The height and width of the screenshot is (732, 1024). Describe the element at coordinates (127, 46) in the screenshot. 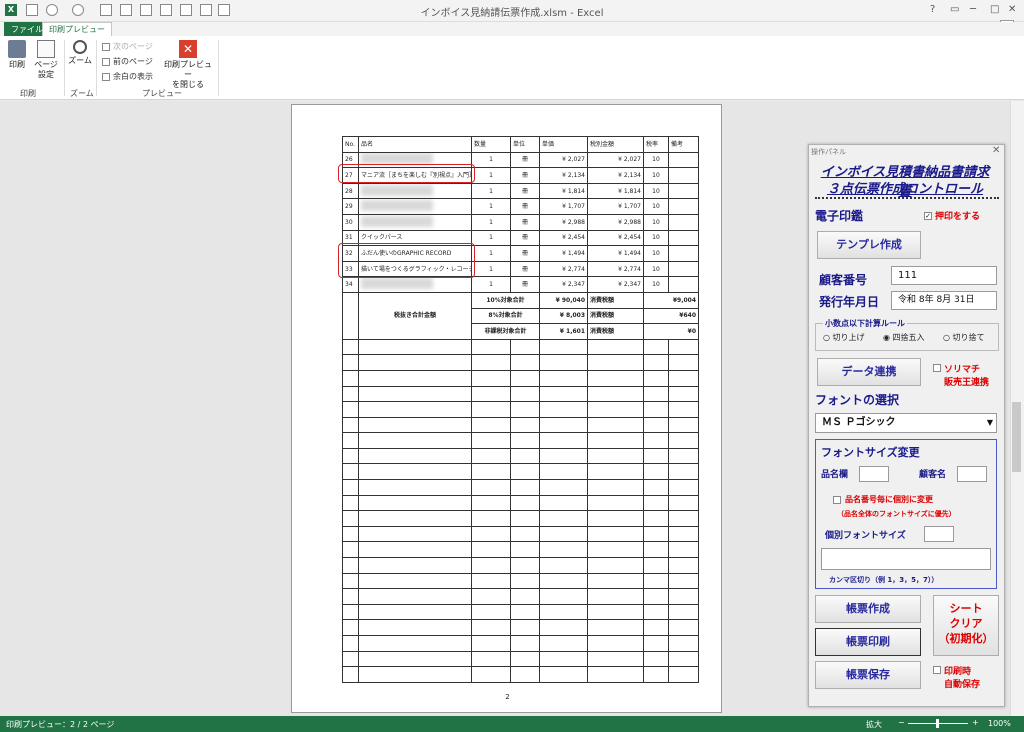

I see `next-page-button: 次のページ` at that location.